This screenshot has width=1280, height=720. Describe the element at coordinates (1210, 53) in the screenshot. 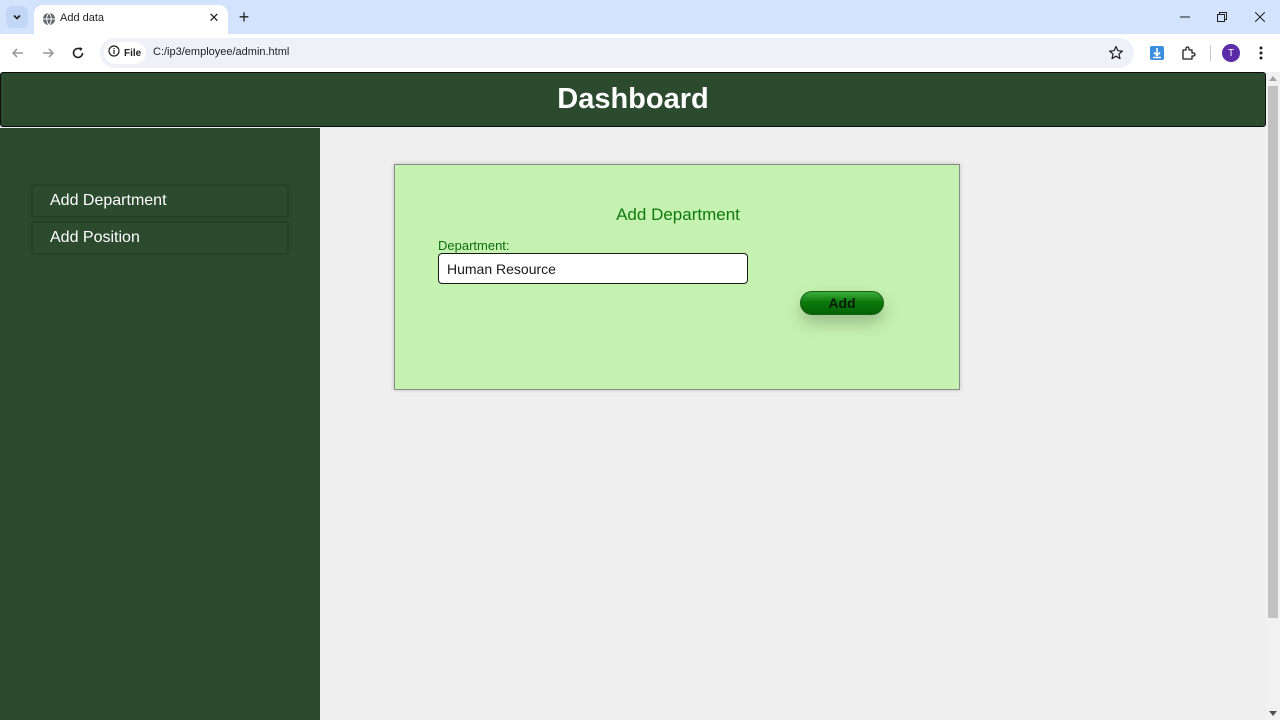

I see `toolbar-divider` at that location.